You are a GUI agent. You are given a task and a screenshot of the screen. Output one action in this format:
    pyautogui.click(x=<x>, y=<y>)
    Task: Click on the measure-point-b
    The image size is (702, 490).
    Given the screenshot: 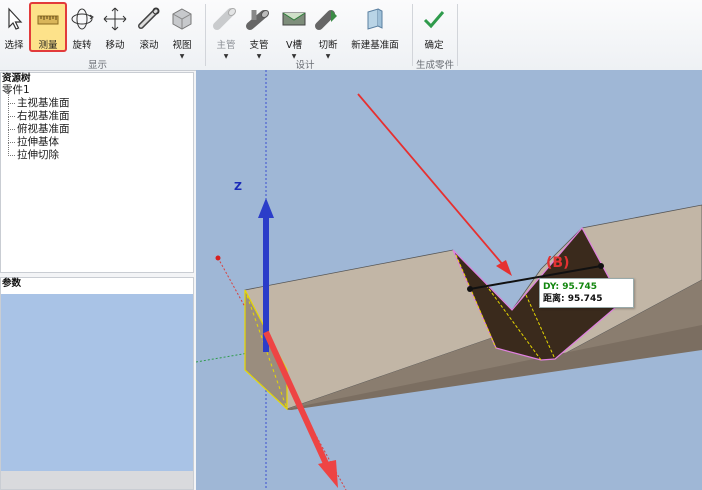 What is the action you would take?
    pyautogui.click(x=601, y=266)
    